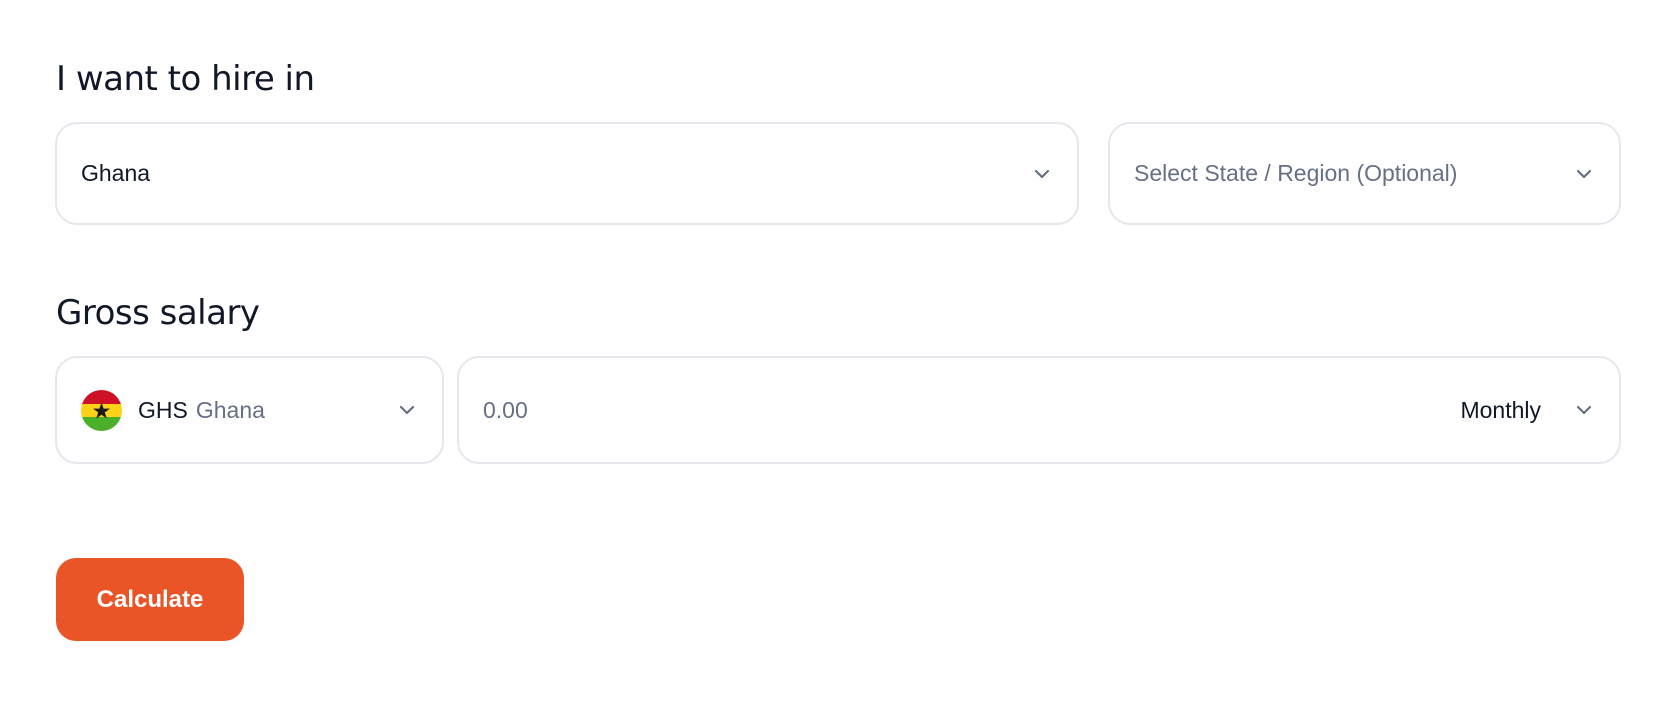 The height and width of the screenshot is (706, 1666). Describe the element at coordinates (1500, 409) in the screenshot. I see `pay-period-value: Monthly` at that location.